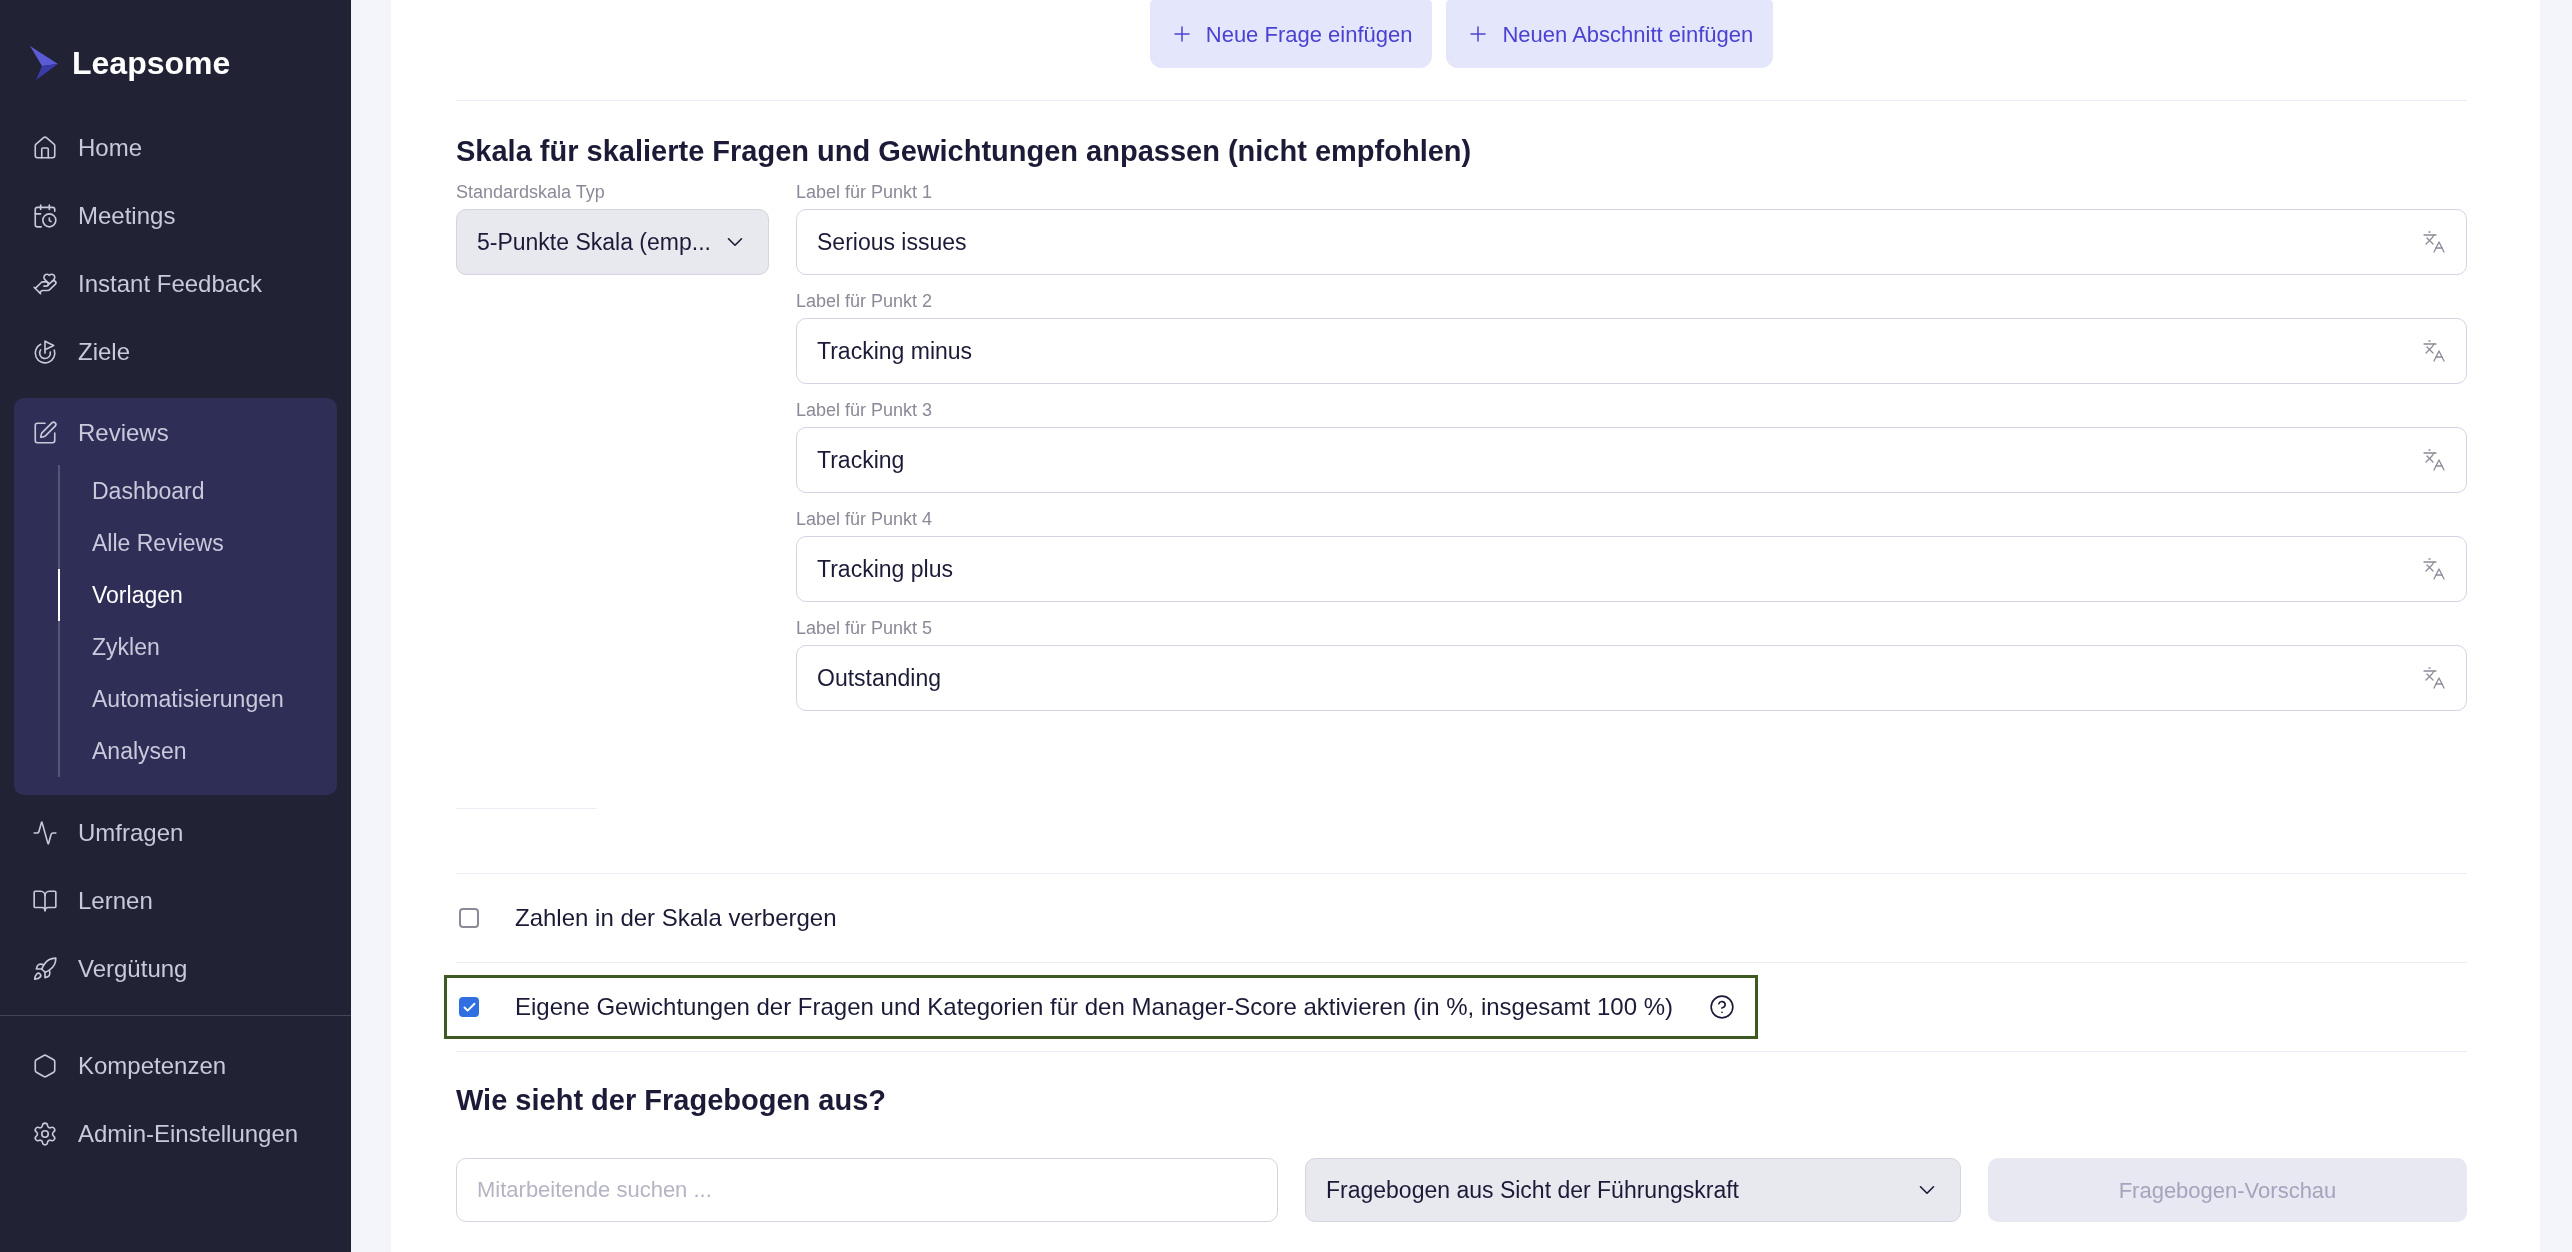 The height and width of the screenshot is (1252, 2572). Describe the element at coordinates (45, 1134) in the screenshot. I see `settings-icon` at that location.